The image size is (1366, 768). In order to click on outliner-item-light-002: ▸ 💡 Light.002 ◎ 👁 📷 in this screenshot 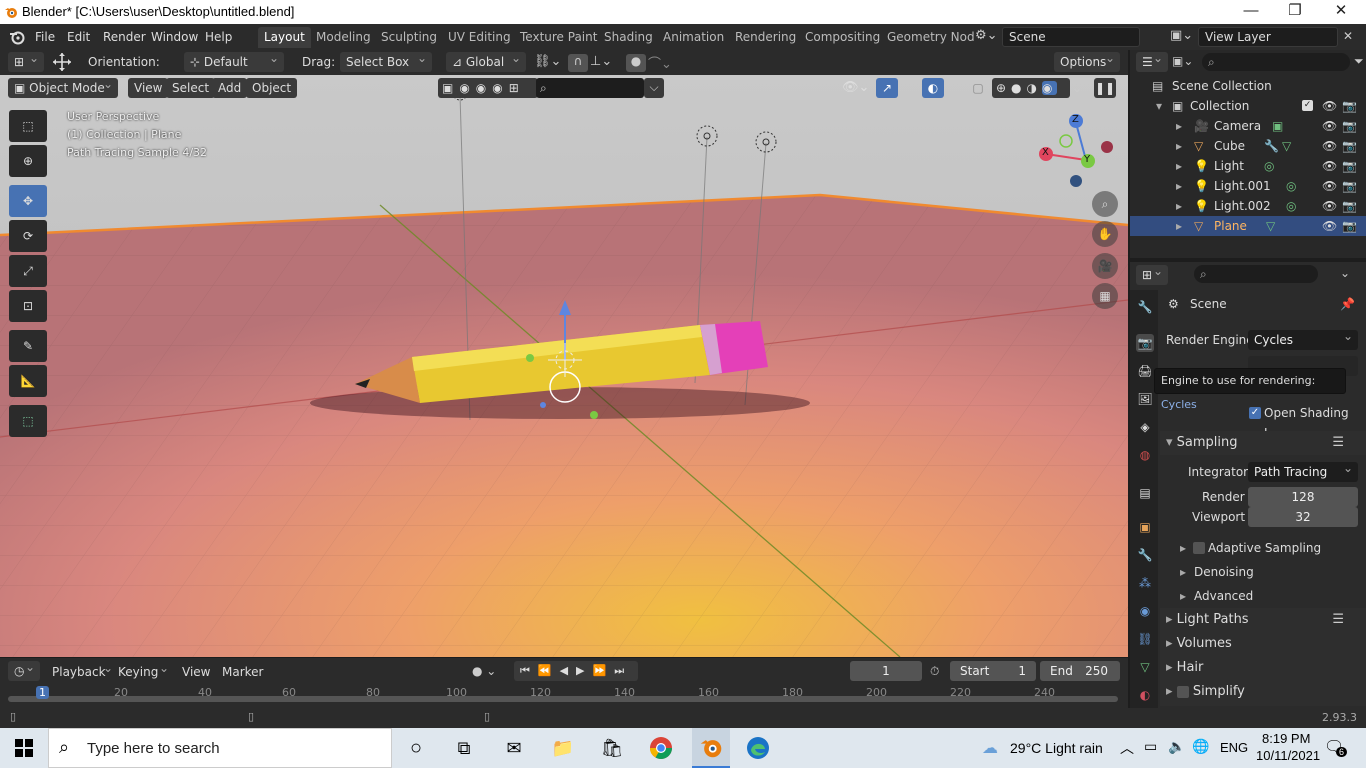, I will do `click(1248, 206)`.